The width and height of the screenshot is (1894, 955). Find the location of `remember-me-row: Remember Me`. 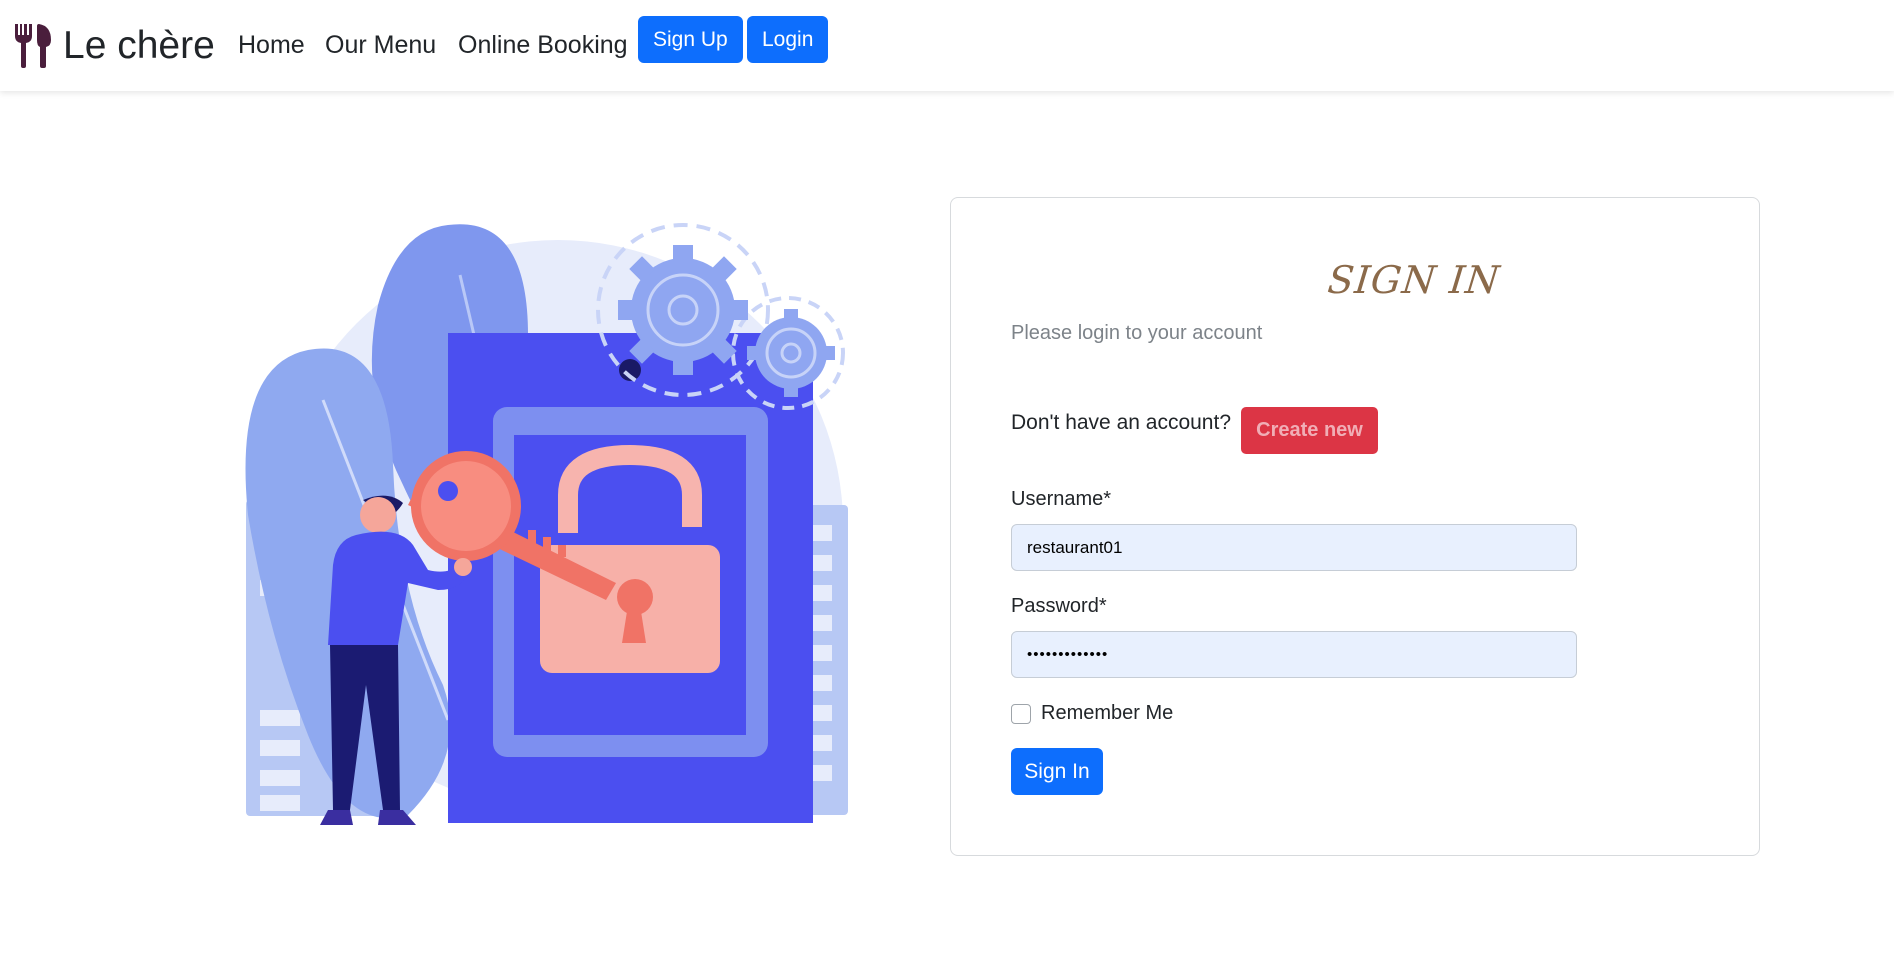

remember-me-row: Remember Me is located at coordinates (1092, 713).